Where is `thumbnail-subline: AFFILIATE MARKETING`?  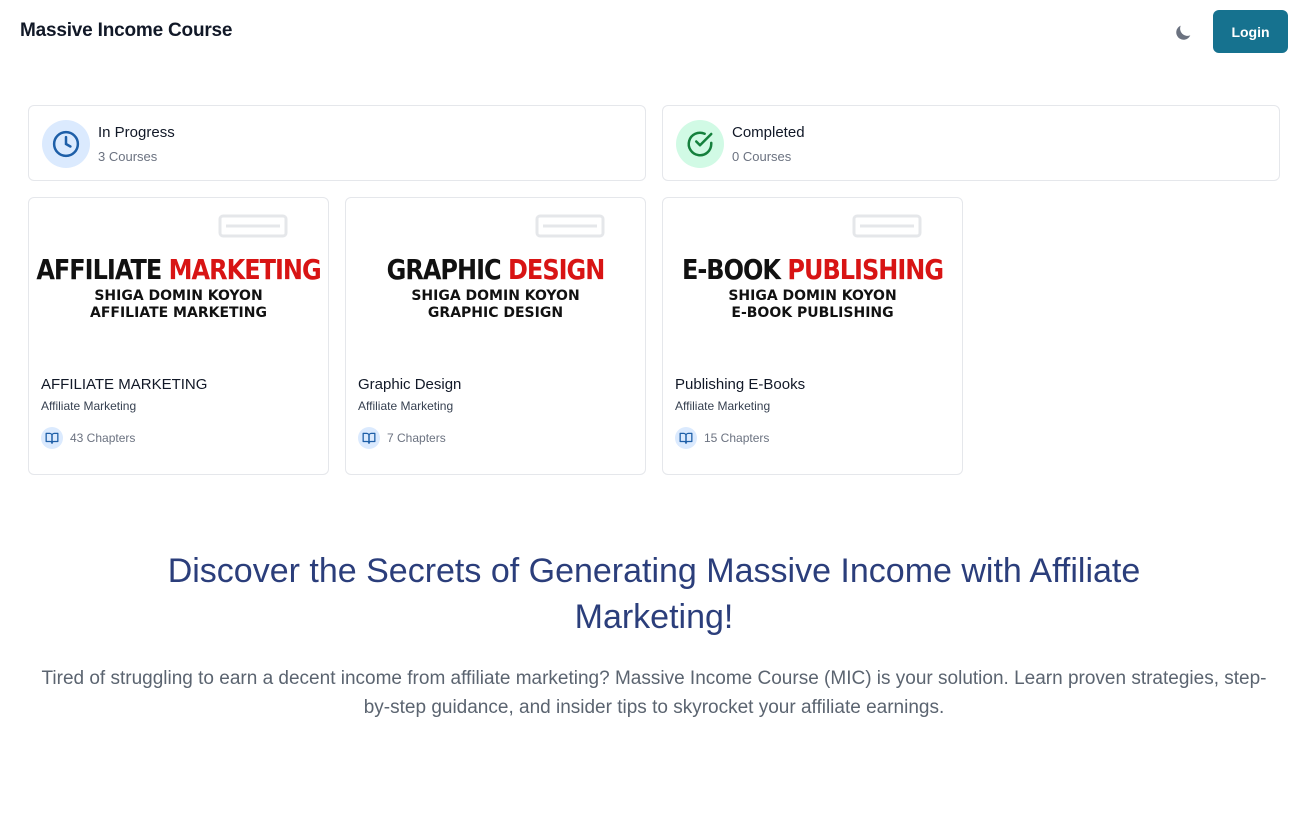 thumbnail-subline: AFFILIATE MARKETING is located at coordinates (178, 313).